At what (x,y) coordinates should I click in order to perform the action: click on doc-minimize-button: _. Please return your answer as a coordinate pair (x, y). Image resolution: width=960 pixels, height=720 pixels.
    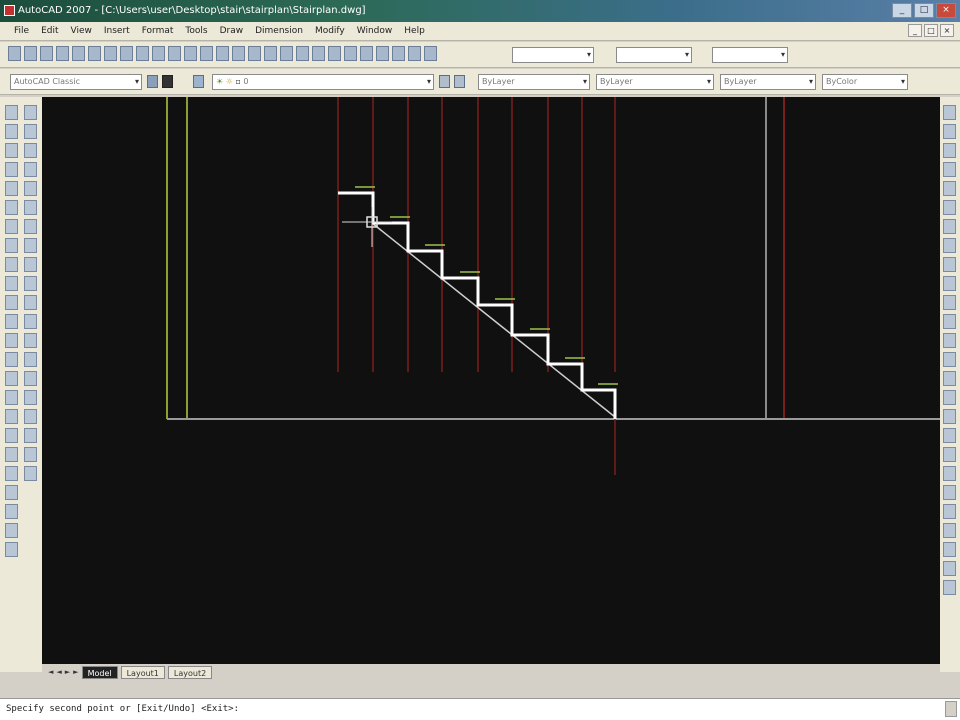
    Looking at the image, I should click on (915, 30).